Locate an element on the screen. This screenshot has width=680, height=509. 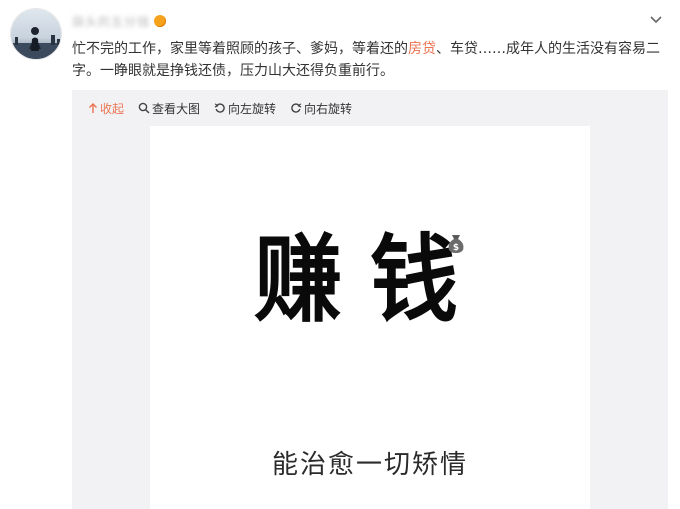
rotate-left-icon is located at coordinates (219, 108).